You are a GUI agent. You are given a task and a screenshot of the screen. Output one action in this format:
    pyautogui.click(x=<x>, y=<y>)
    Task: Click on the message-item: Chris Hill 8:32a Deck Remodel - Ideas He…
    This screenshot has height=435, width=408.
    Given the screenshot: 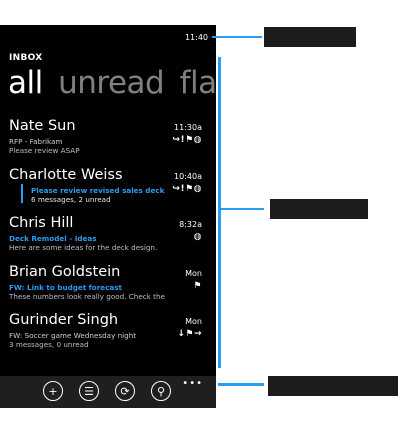 What is the action you would take?
    pyautogui.click(x=108, y=239)
    